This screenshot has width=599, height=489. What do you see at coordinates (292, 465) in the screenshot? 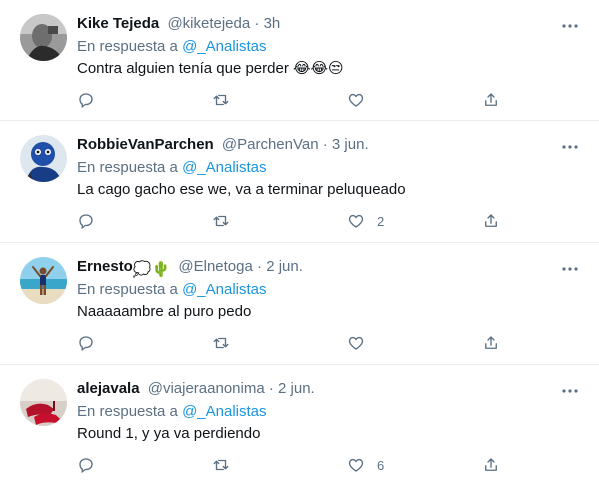
I see `tweet-actions: 6` at bounding box center [292, 465].